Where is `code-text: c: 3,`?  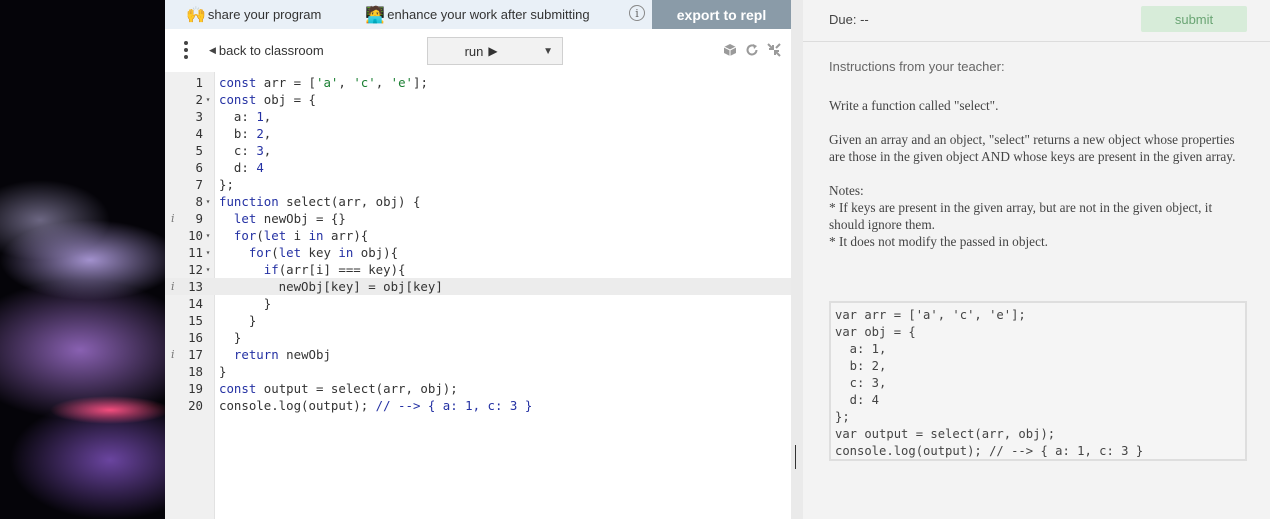
code-text: c: 3, is located at coordinates (245, 150).